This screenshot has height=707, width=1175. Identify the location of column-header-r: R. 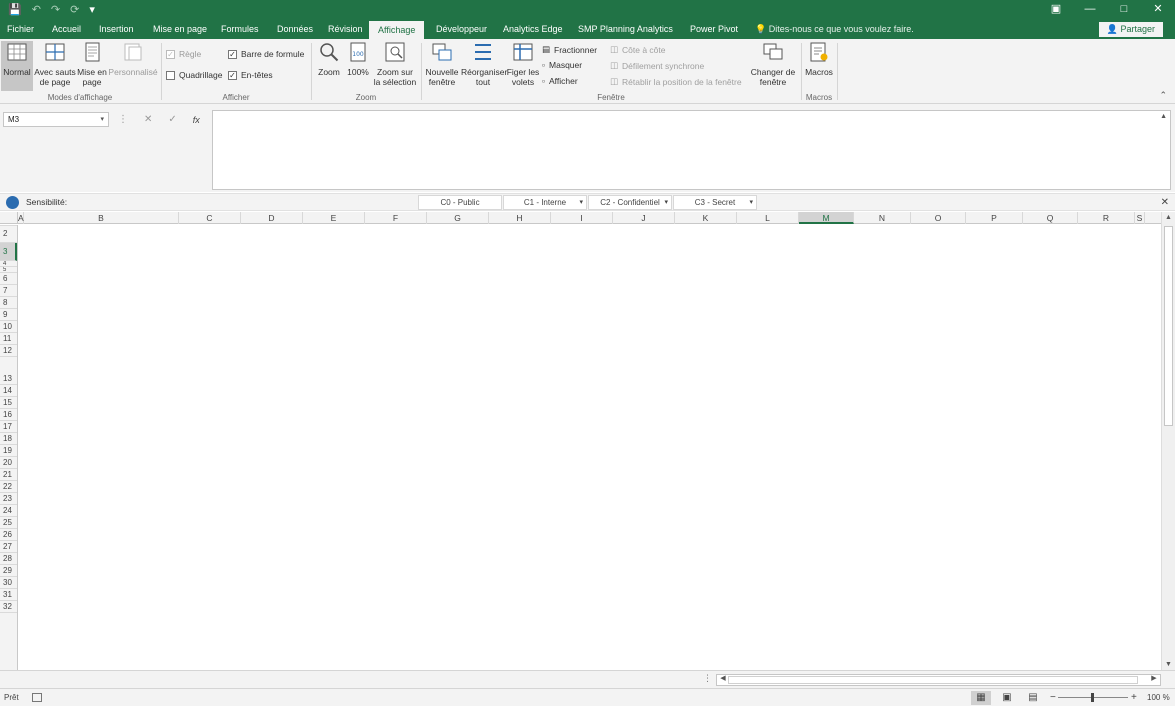
(1106, 218).